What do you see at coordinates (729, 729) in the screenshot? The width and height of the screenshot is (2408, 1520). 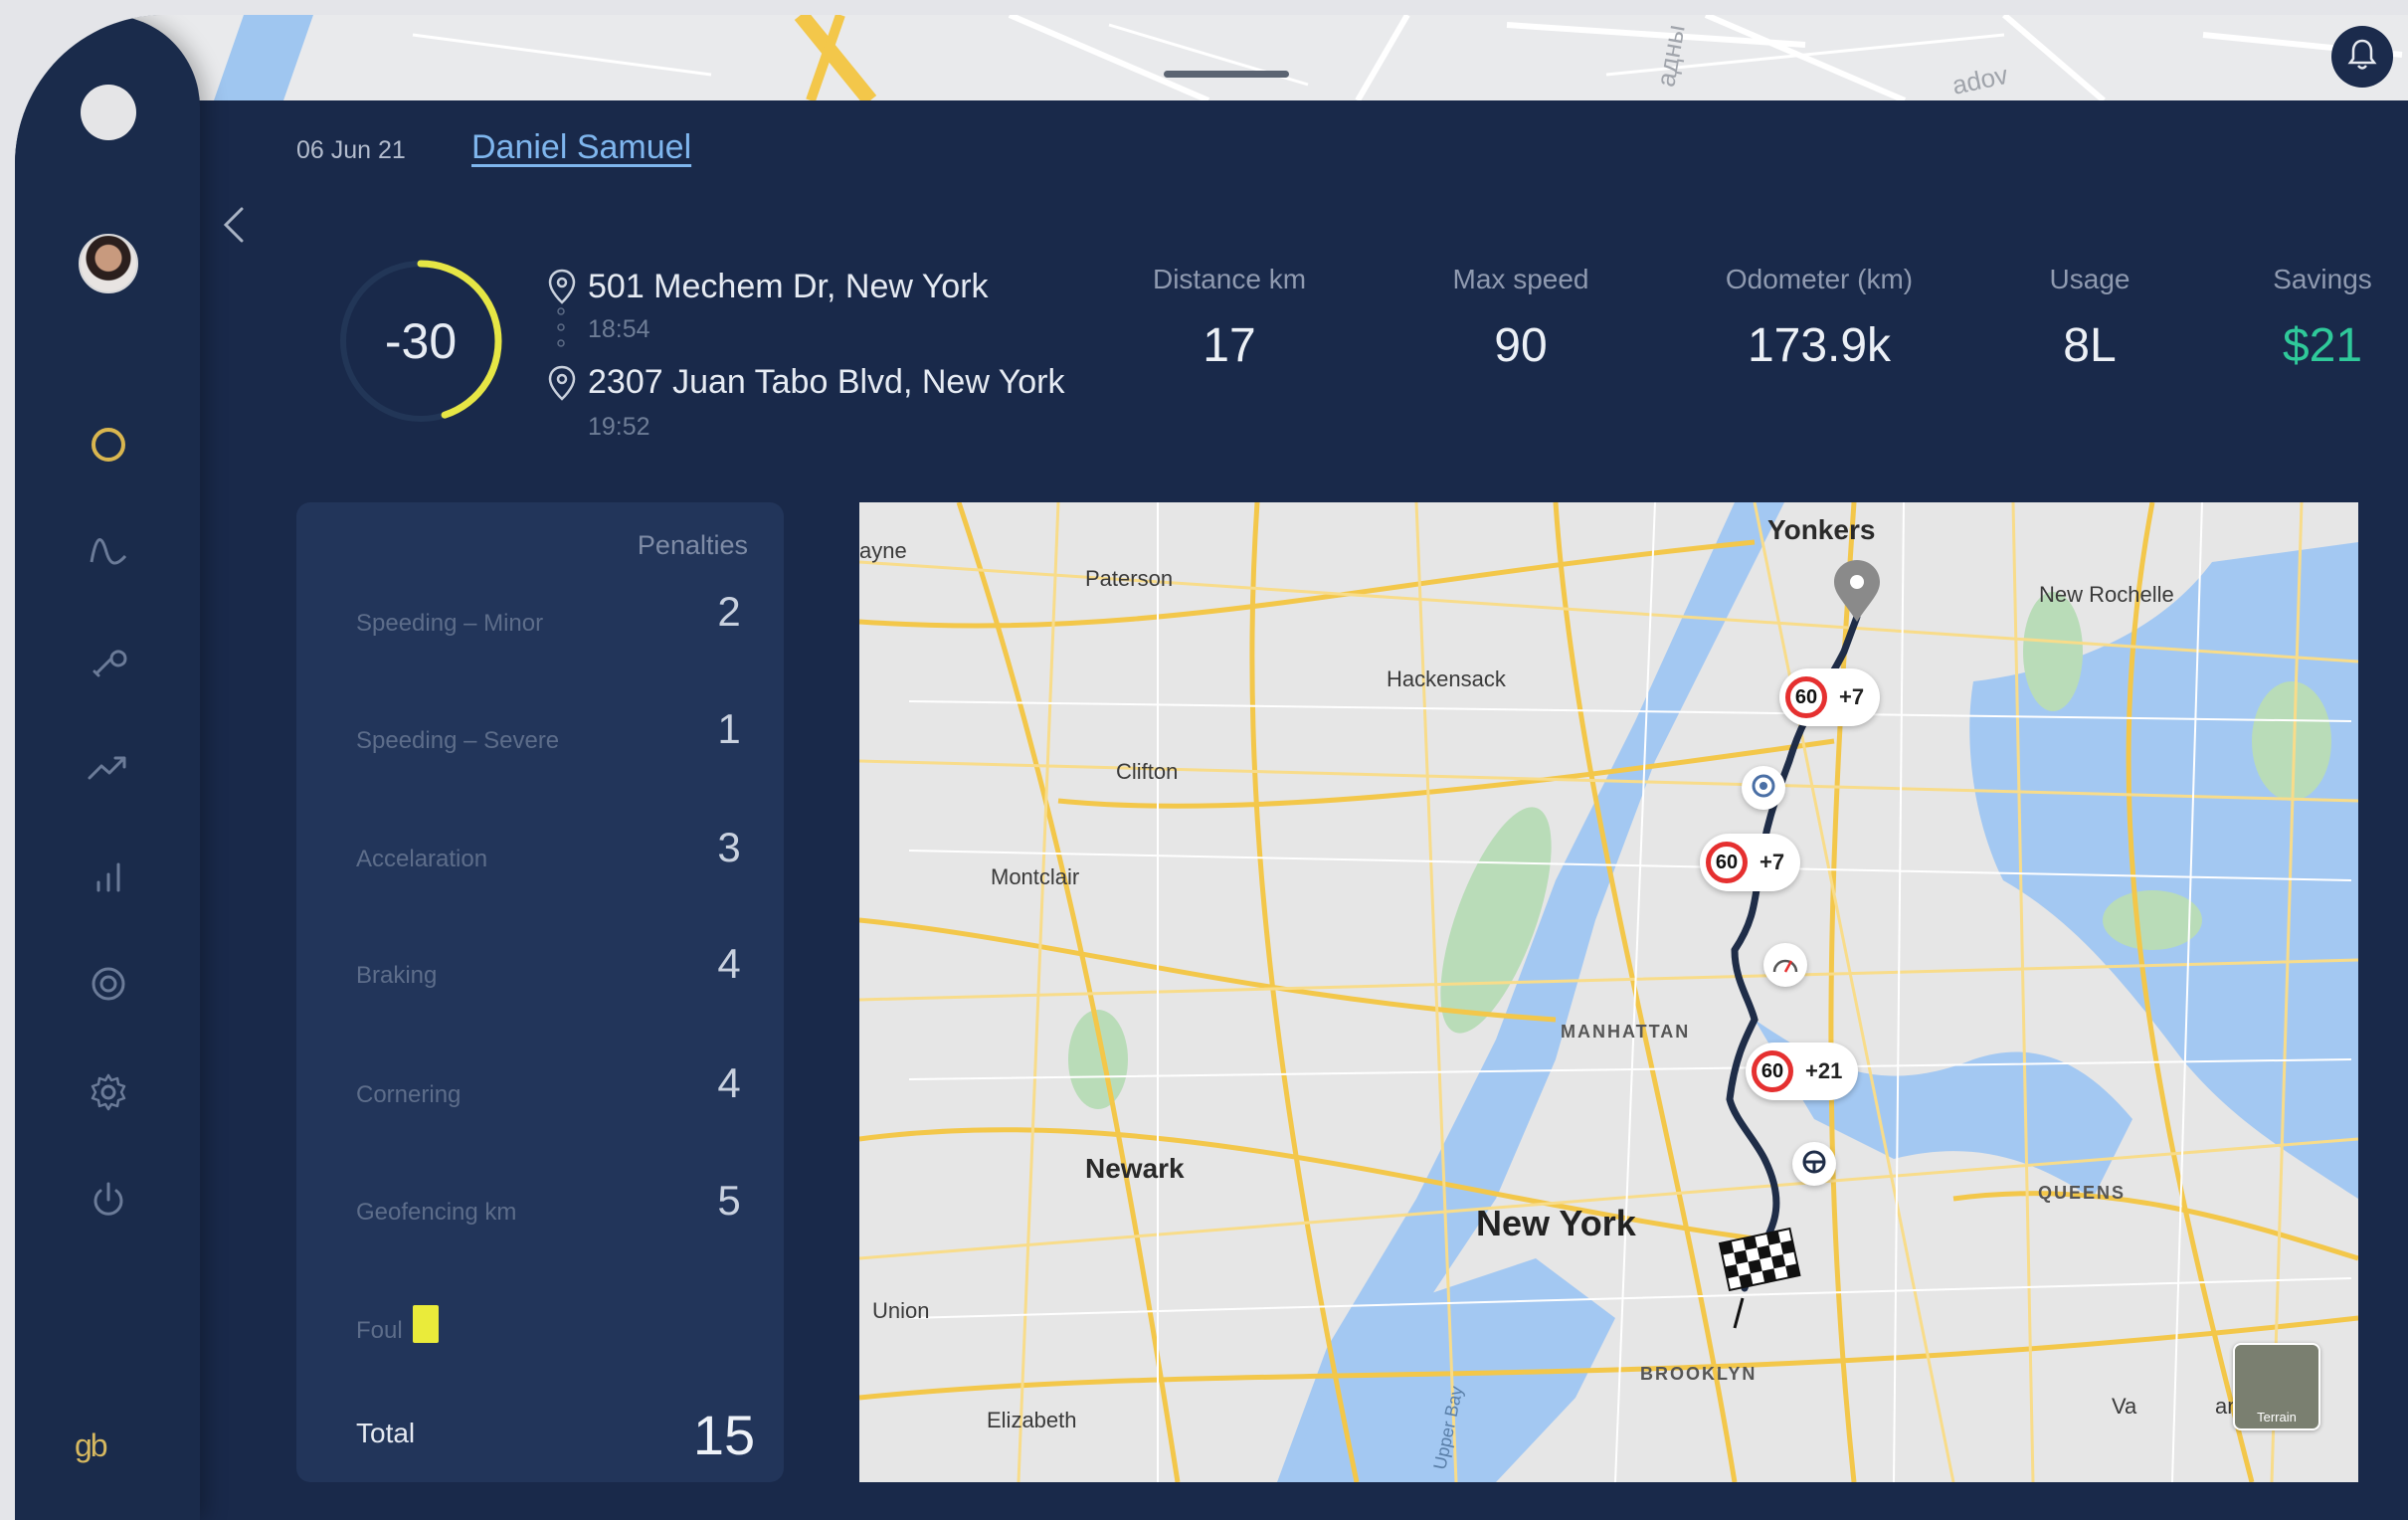 I see `penalty-value: 1` at bounding box center [729, 729].